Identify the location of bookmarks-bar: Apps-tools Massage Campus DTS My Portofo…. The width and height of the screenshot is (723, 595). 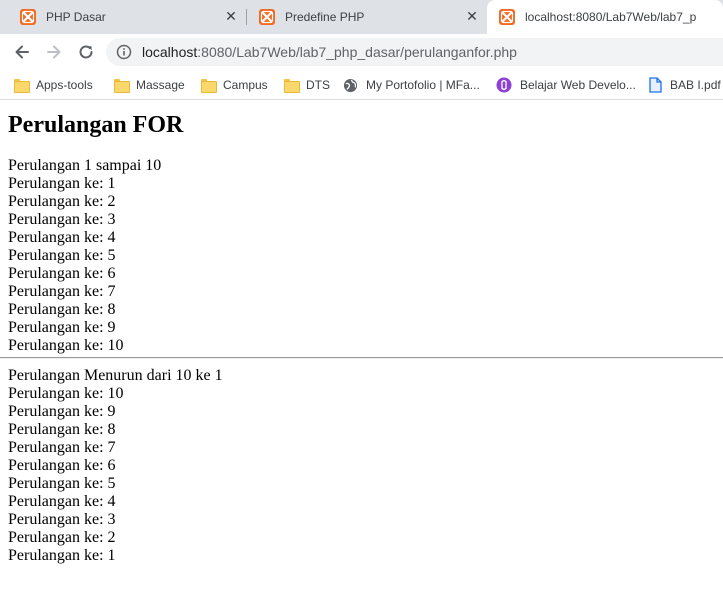
(361, 85).